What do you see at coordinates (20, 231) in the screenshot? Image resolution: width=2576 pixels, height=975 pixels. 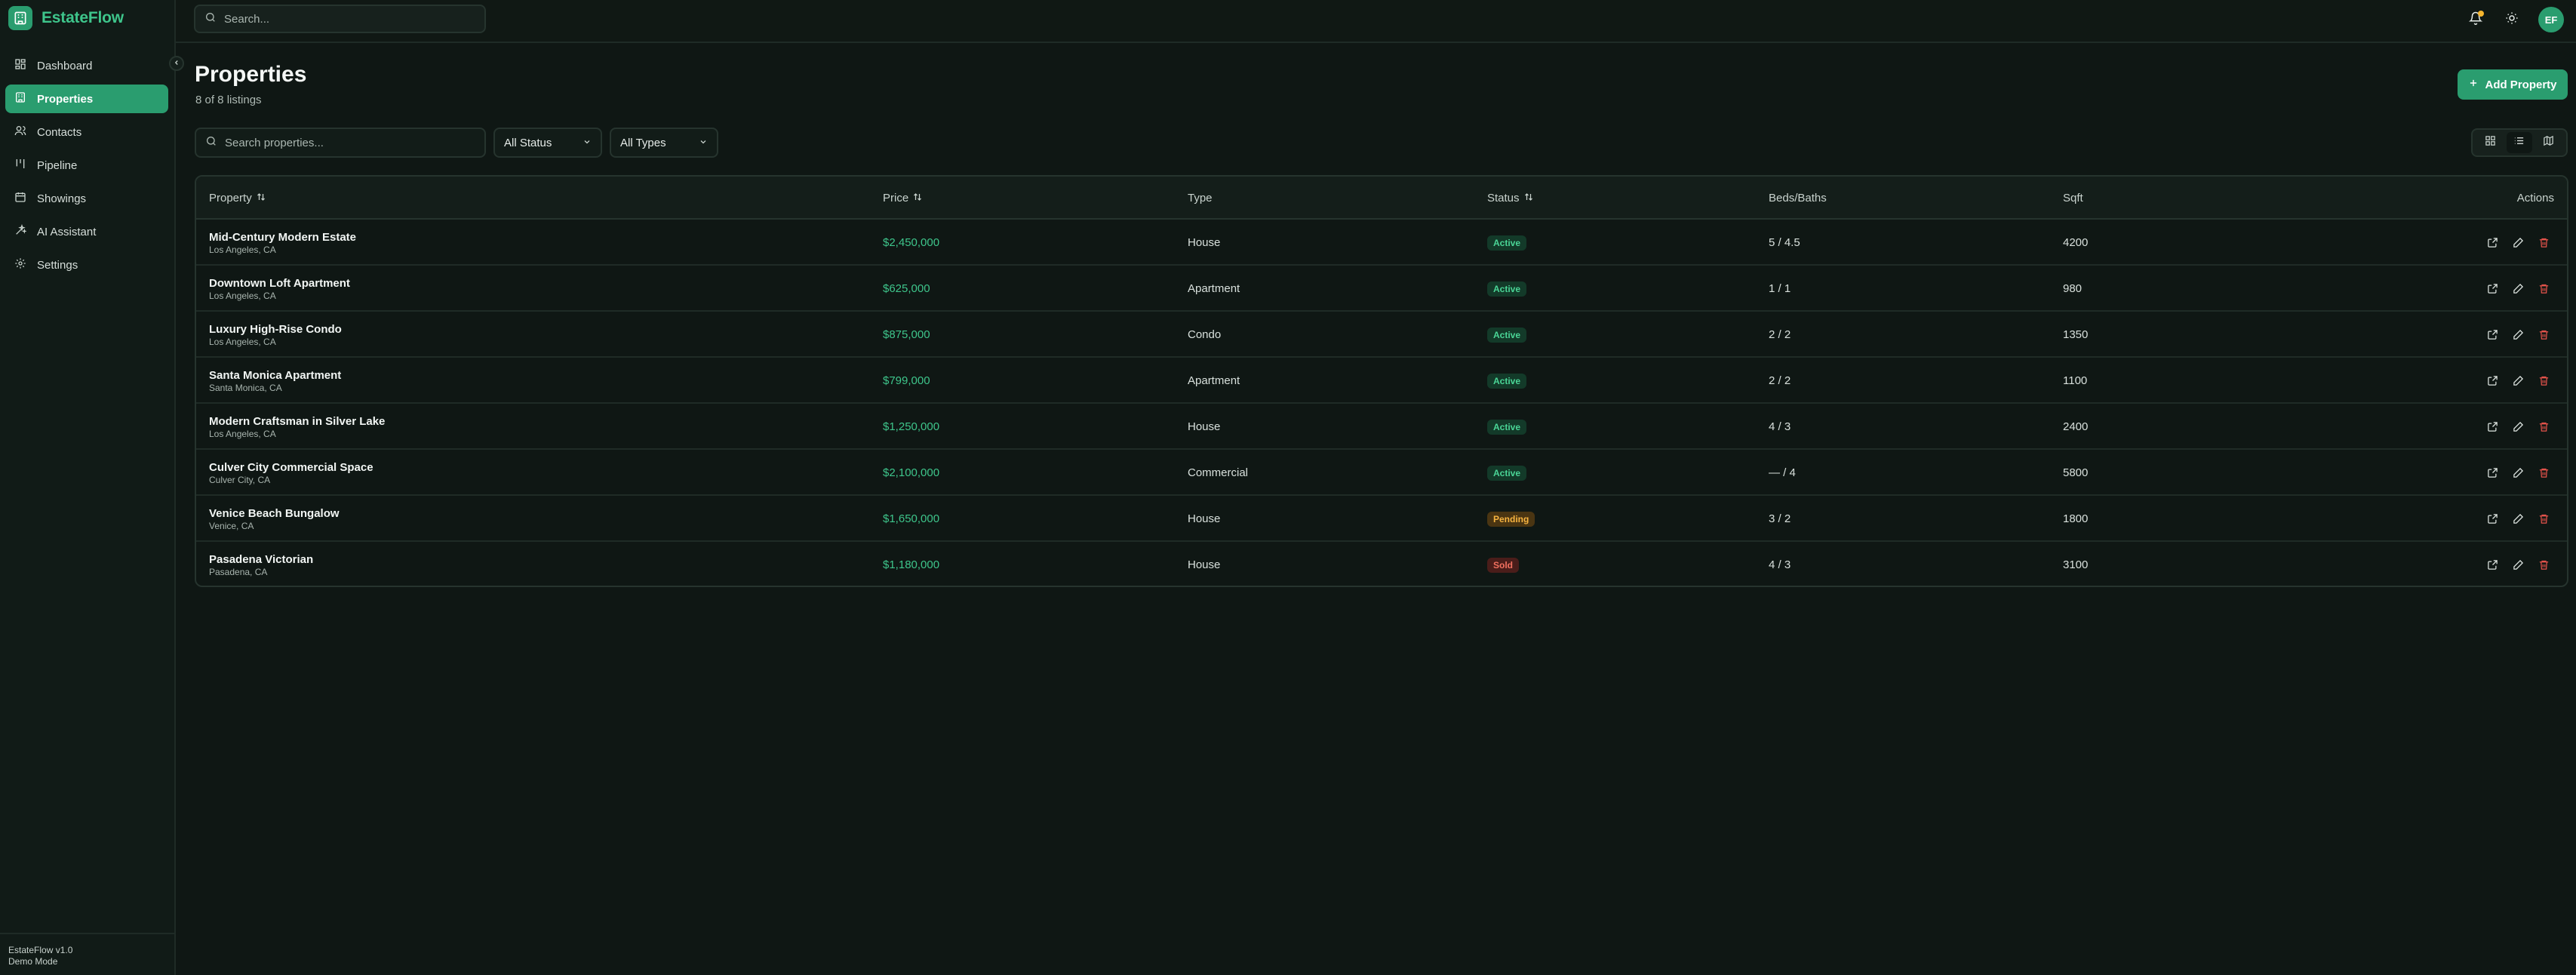 I see `sparkles-icon` at bounding box center [20, 231].